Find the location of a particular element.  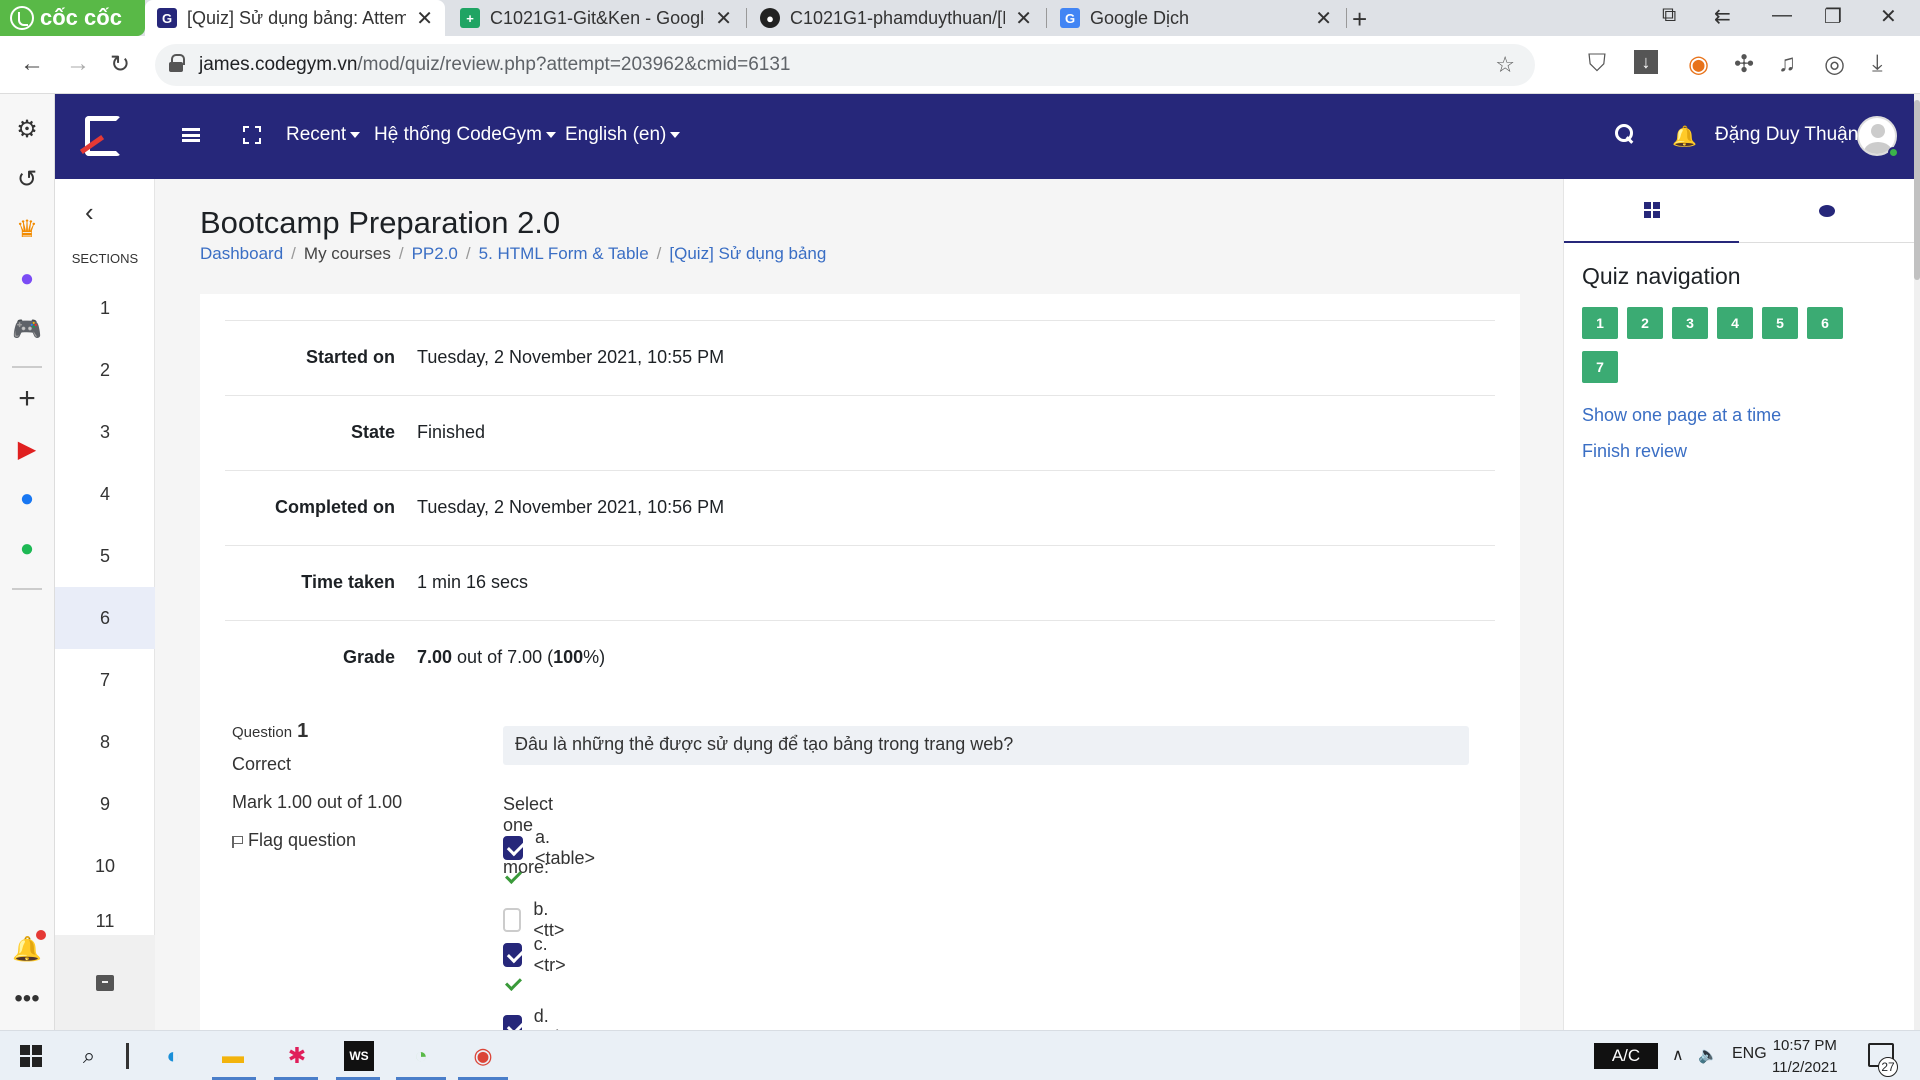

downloads-icon: ⤓ is located at coordinates (1877, 64).